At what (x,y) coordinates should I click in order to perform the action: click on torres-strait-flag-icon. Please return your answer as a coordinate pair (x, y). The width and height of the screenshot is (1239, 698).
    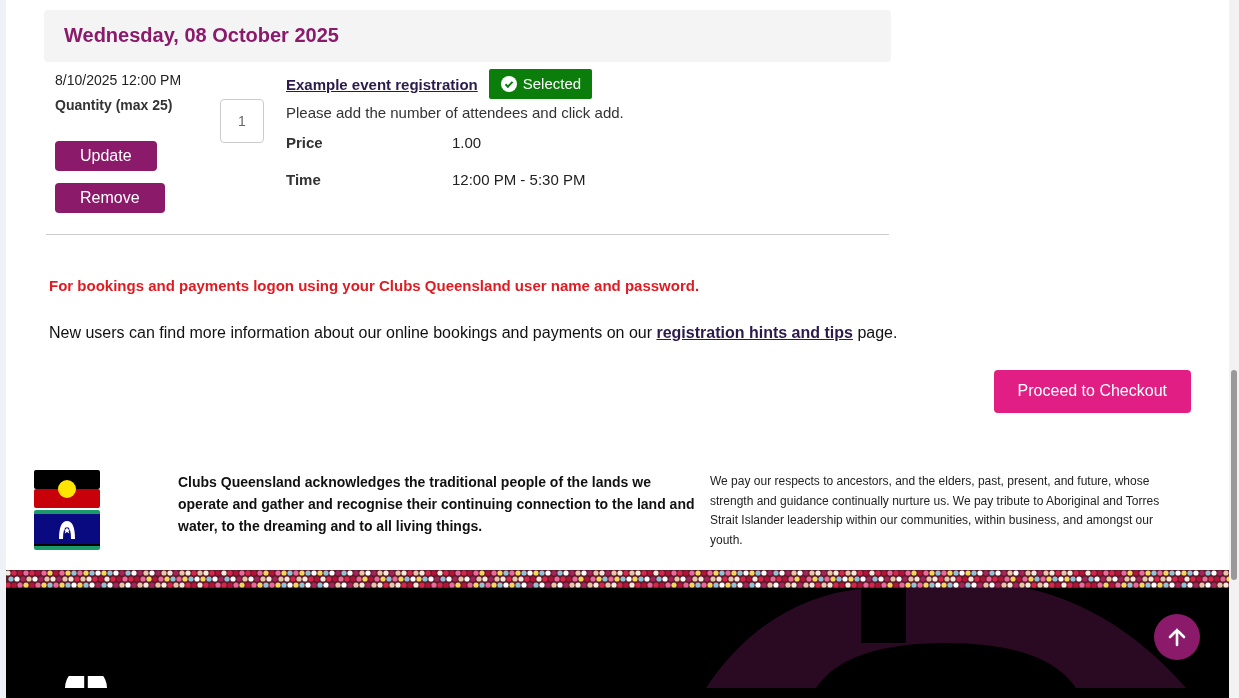
    Looking at the image, I should click on (67, 530).